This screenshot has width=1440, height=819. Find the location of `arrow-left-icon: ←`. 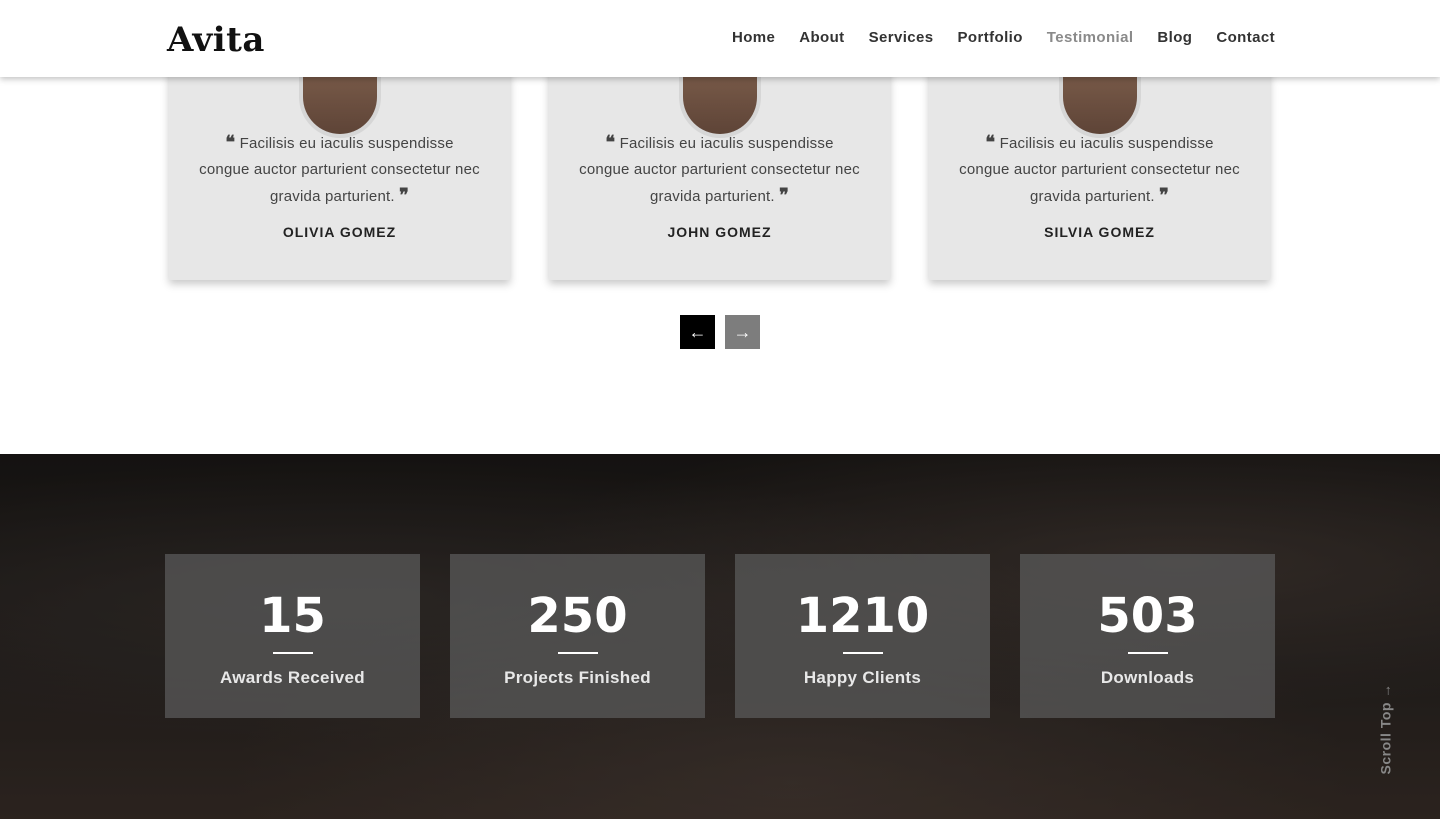

arrow-left-icon: ← is located at coordinates (697, 331).